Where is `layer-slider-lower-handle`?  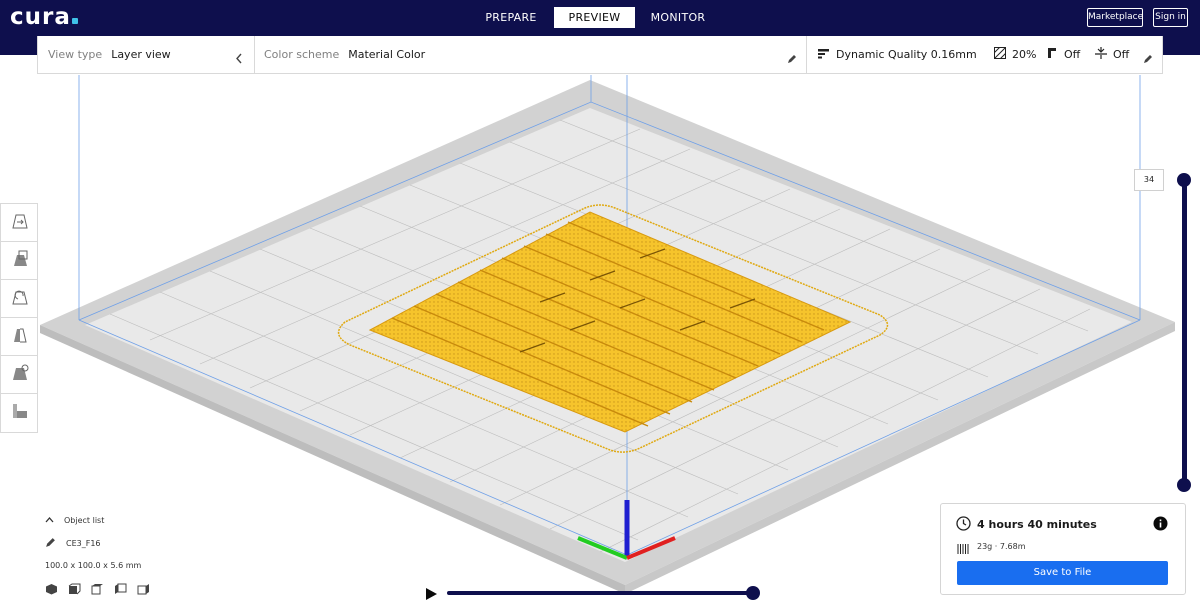
layer-slider-lower-handle is located at coordinates (1184, 485).